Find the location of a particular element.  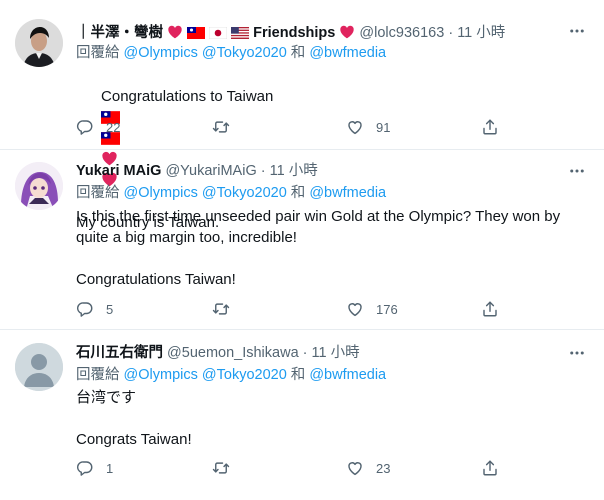

default-profile-icon is located at coordinates (39, 367).